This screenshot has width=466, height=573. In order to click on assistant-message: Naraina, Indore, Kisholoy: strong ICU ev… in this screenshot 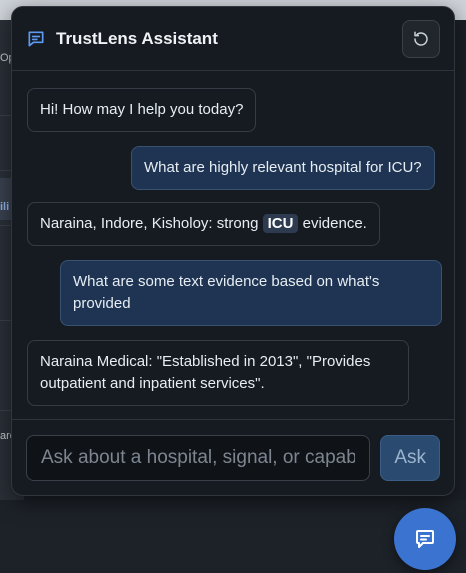, I will do `click(203, 224)`.